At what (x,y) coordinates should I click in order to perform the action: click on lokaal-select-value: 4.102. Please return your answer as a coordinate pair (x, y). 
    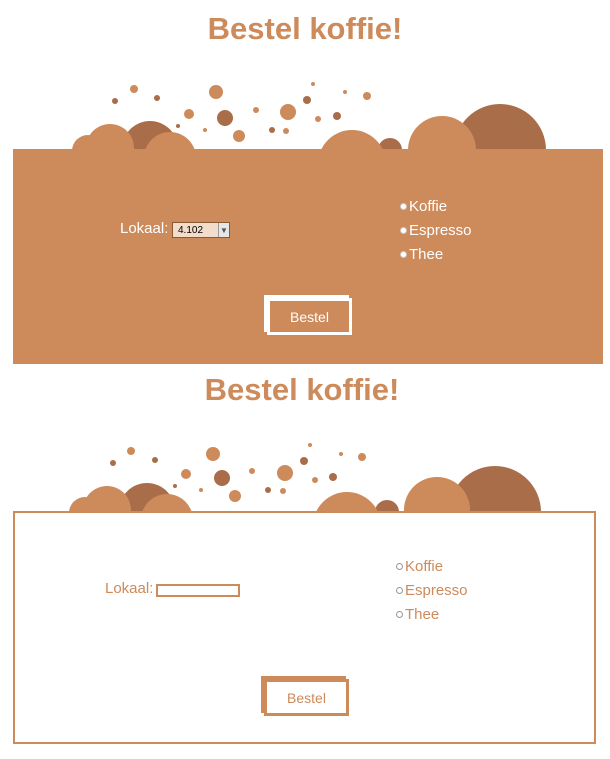
    Looking at the image, I should click on (191, 230).